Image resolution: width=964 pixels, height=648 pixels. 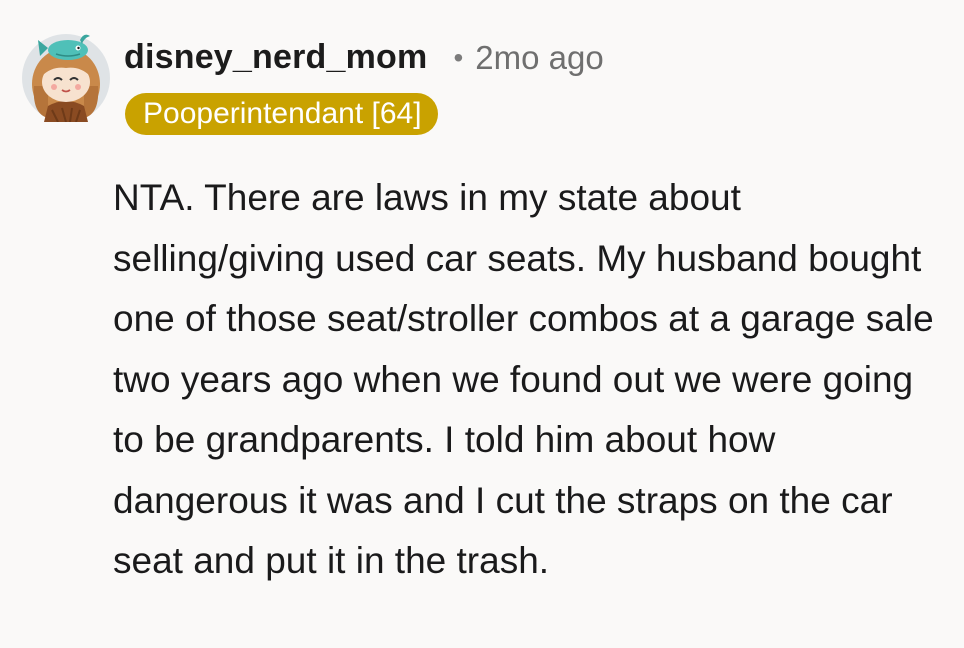 I want to click on comment-header: disney_nerd_mom • 2mo ago, so click(x=364, y=57).